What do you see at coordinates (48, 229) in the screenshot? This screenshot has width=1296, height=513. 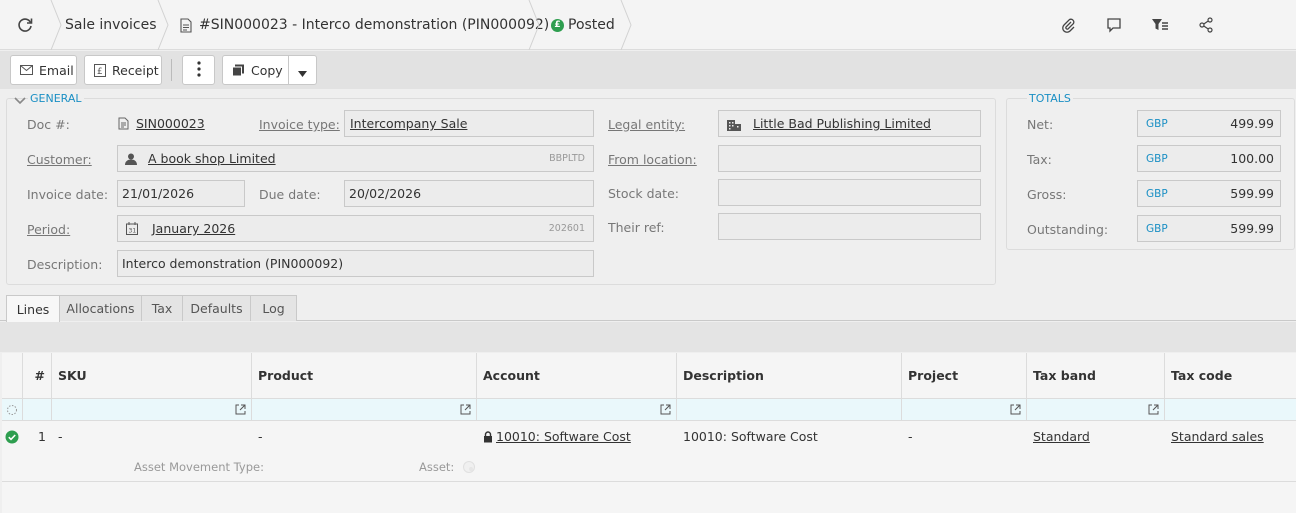 I see `period-label: Period:` at bounding box center [48, 229].